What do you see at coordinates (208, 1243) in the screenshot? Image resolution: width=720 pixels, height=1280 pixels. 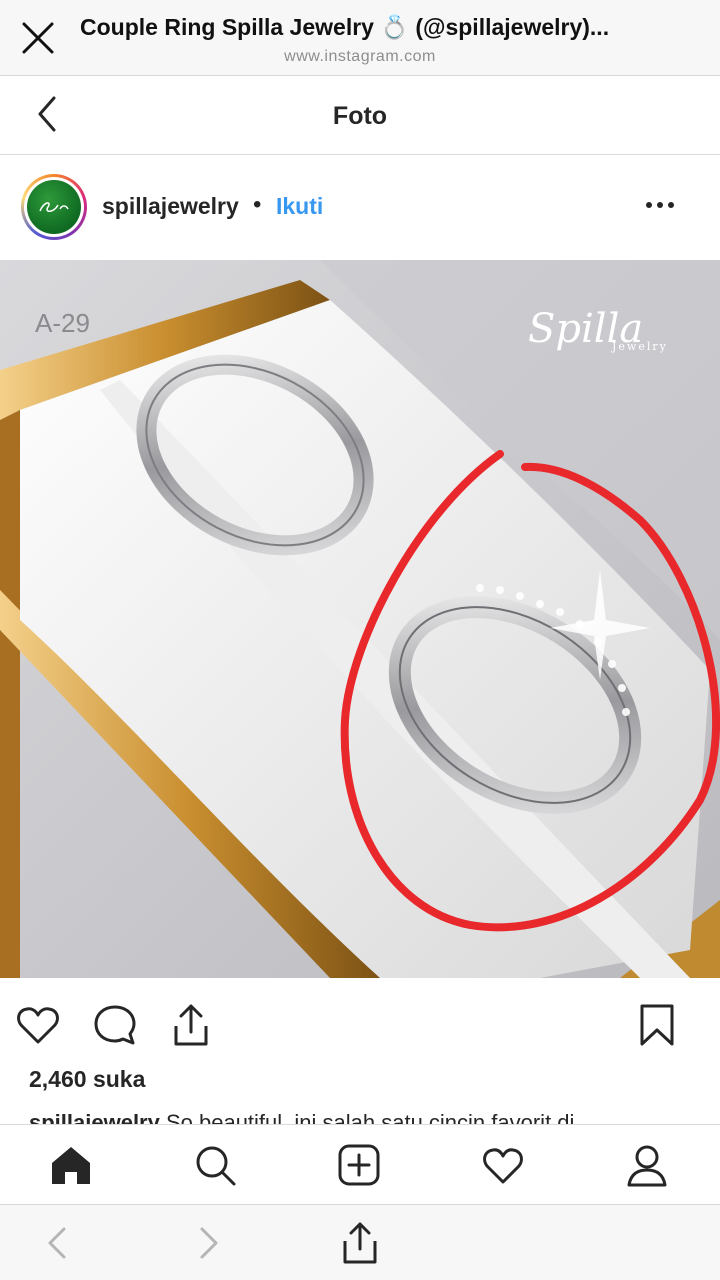 I see `browser-forward-icon` at bounding box center [208, 1243].